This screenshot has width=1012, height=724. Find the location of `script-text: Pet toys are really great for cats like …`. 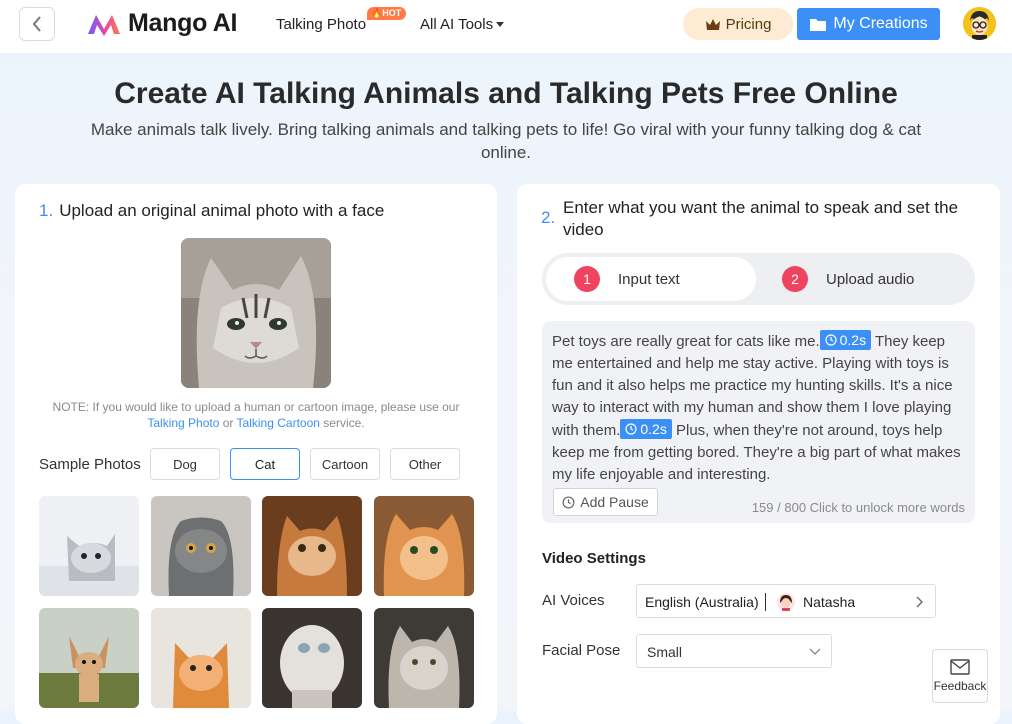

script-text: Pet toys are really great for cats like … is located at coordinates (757, 408).